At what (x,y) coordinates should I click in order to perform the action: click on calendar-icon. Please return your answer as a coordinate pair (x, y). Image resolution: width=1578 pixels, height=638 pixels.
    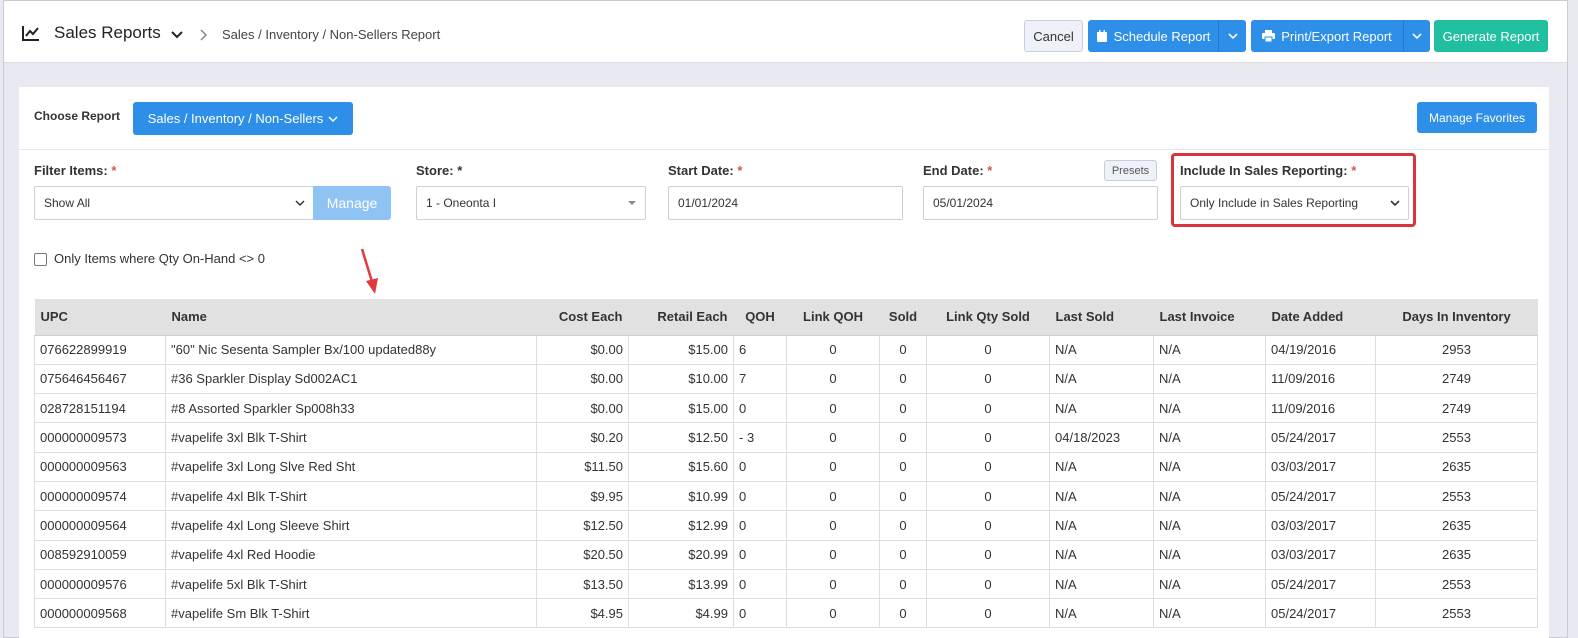
    Looking at the image, I should click on (1101, 35).